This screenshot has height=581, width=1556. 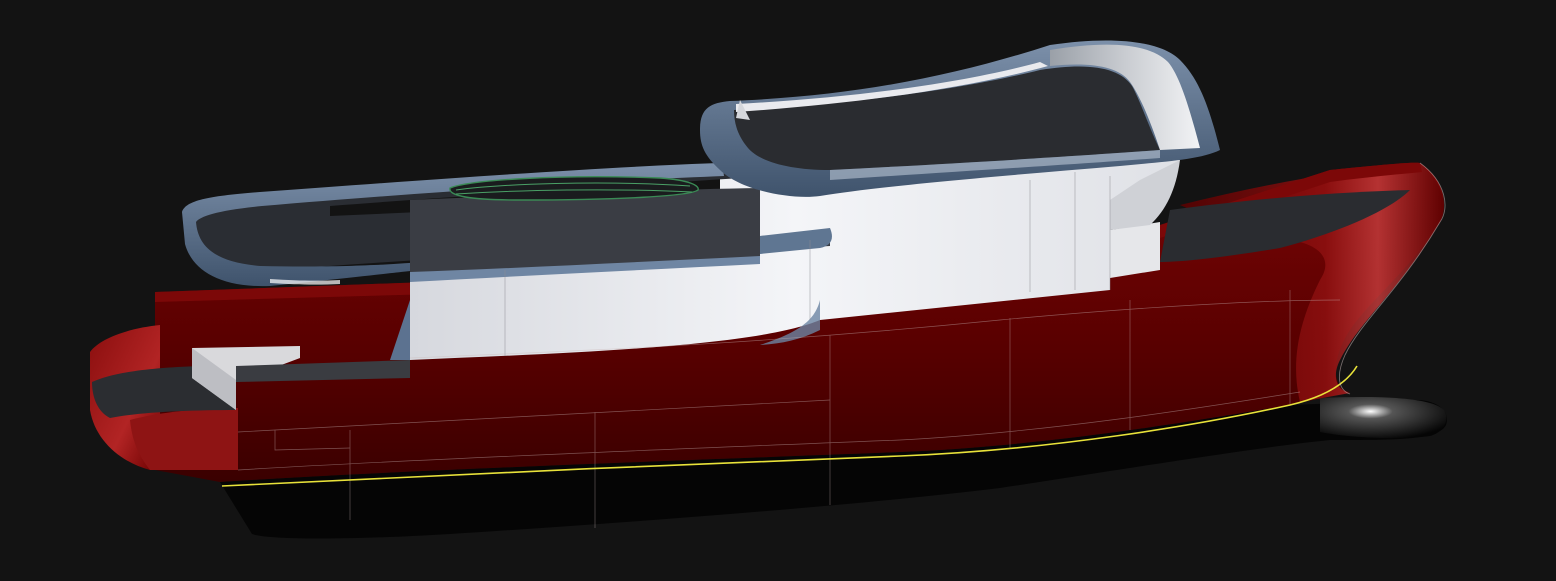 What do you see at coordinates (1383, 418) in the screenshot?
I see `bulbous-bow` at bounding box center [1383, 418].